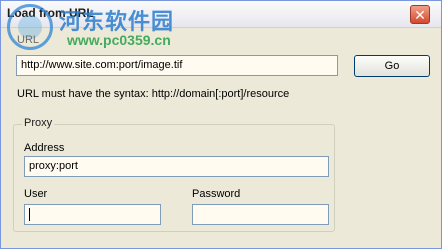  Describe the element at coordinates (28, 40) in the screenshot. I see `url-label: URL` at that location.